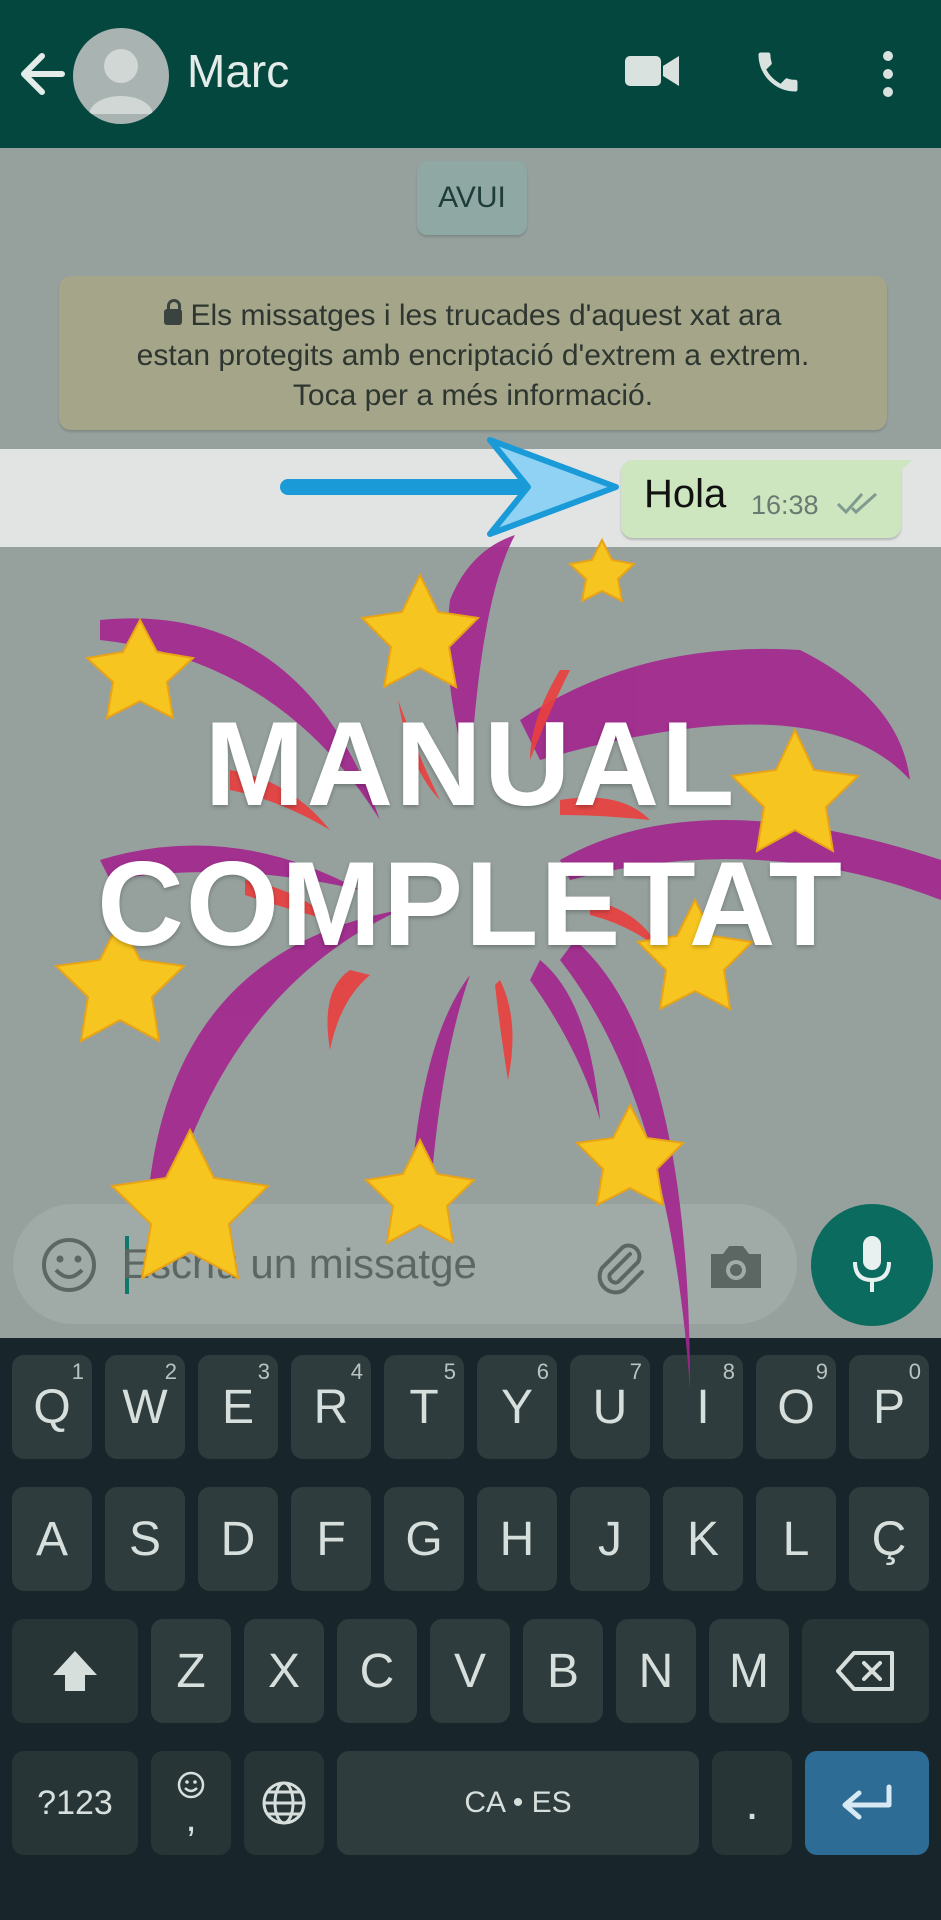 Image resolution: width=941 pixels, height=1920 pixels. Describe the element at coordinates (867, 1803) in the screenshot. I see `enter-key` at that location.